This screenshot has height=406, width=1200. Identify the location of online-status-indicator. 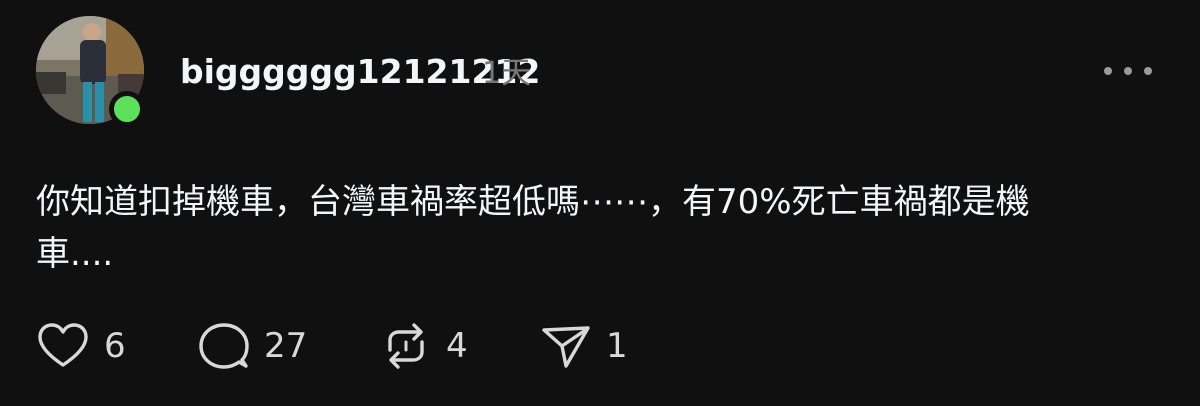
(127, 109).